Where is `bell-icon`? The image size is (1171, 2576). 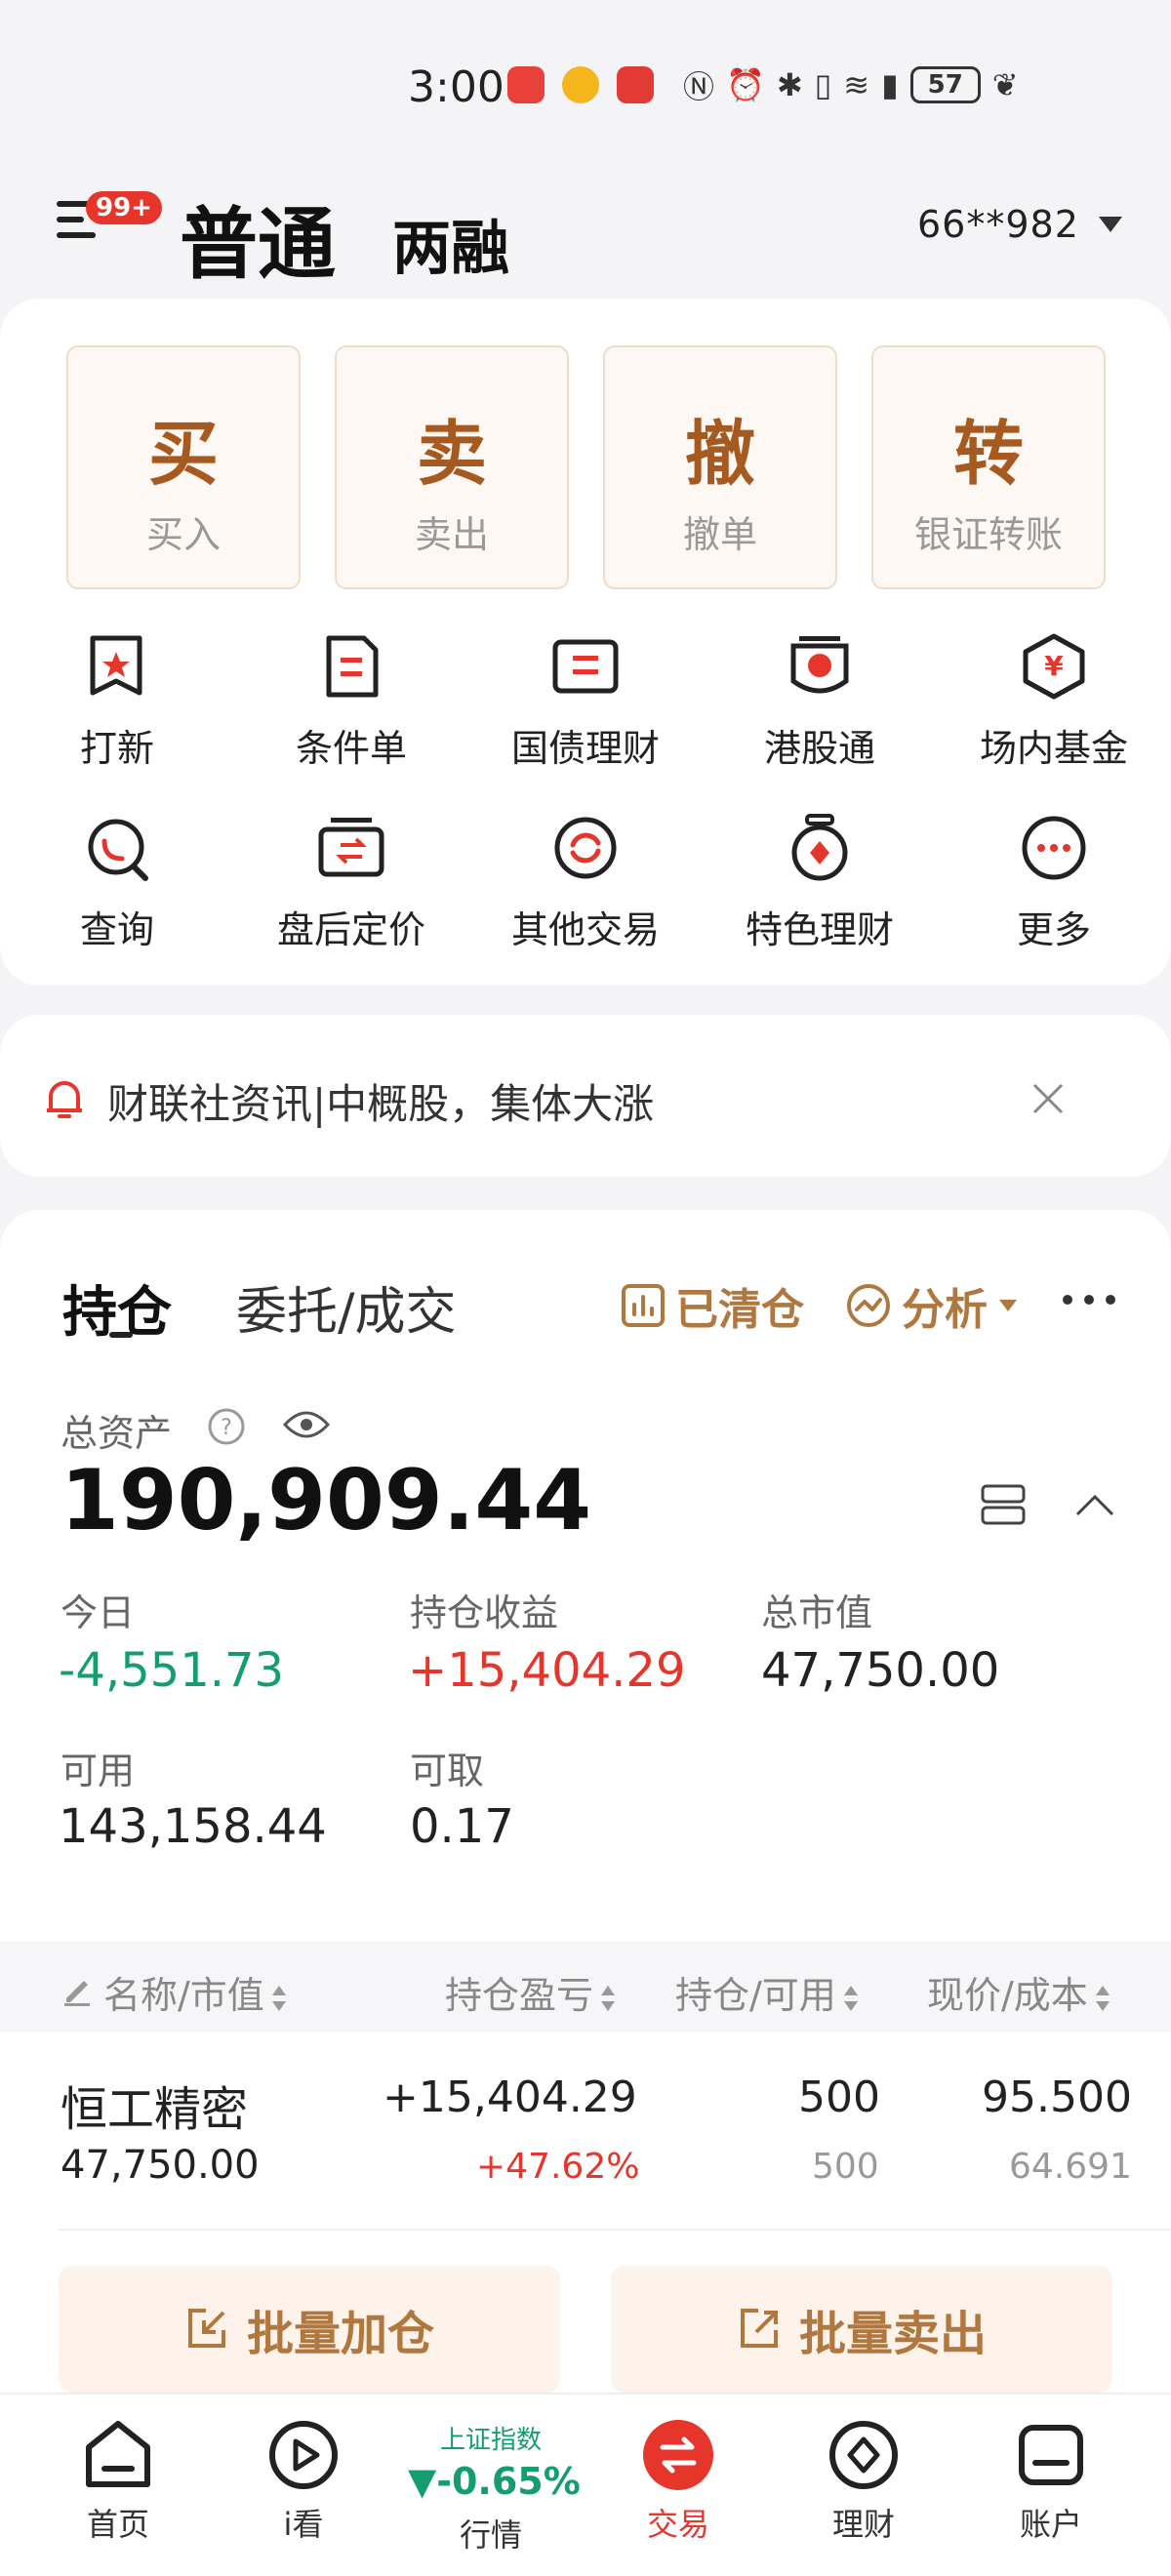
bell-icon is located at coordinates (64, 1099).